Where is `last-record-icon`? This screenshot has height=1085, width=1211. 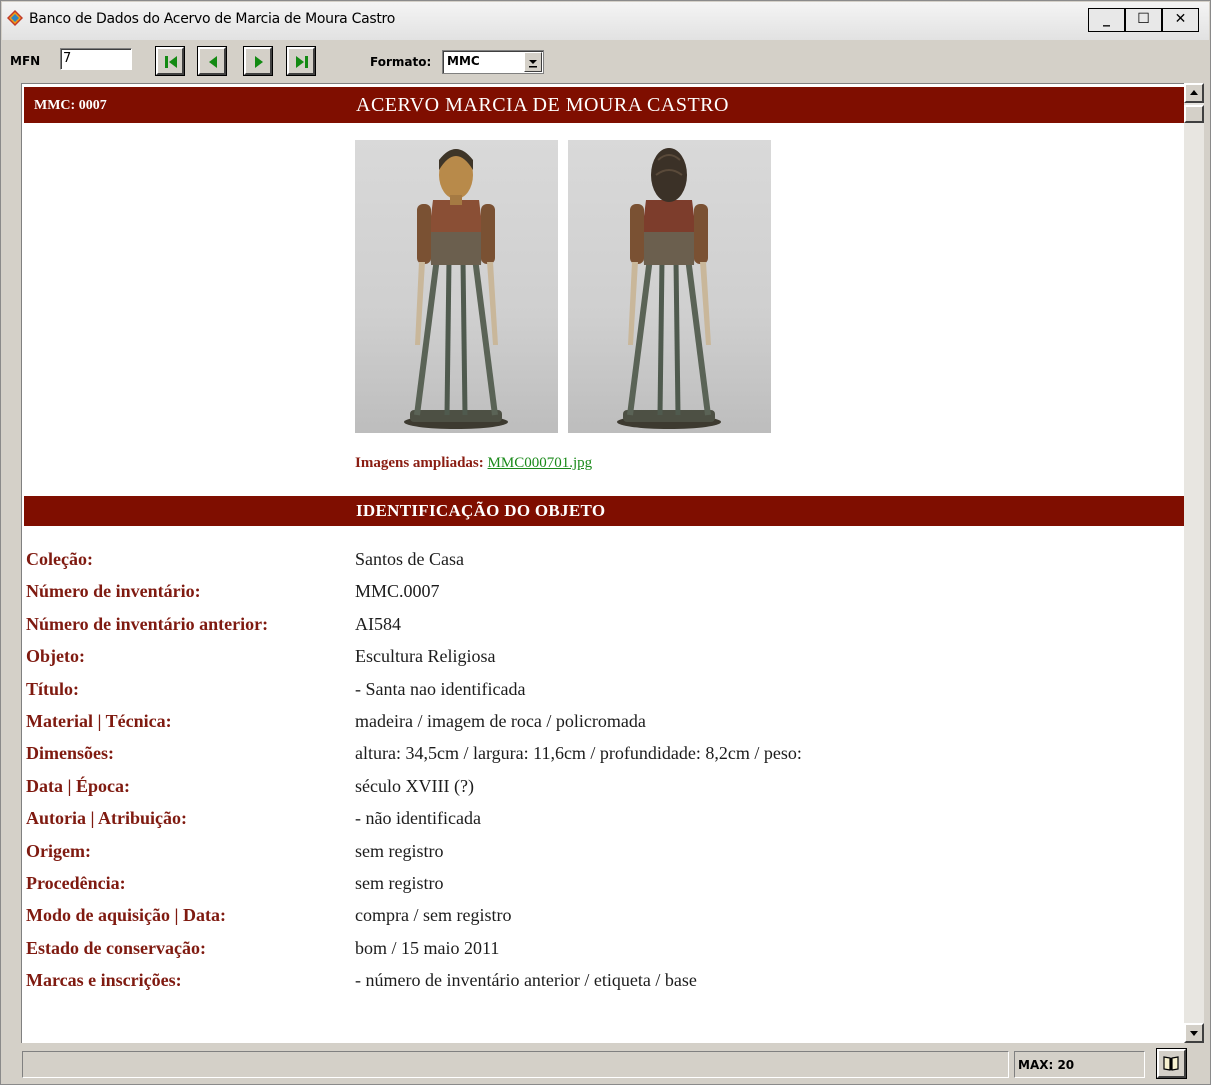 last-record-icon is located at coordinates (302, 62).